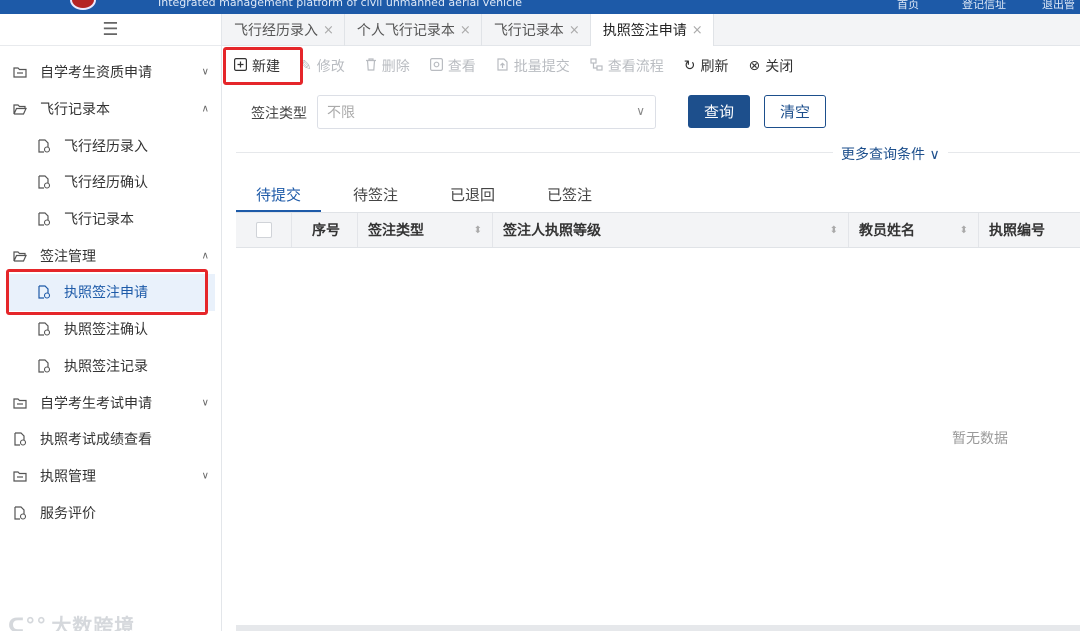 This screenshot has width=1080, height=631. What do you see at coordinates (96, 403) in the screenshot?
I see `sidebar-item-label: 自学考生考试申请` at bounding box center [96, 403].